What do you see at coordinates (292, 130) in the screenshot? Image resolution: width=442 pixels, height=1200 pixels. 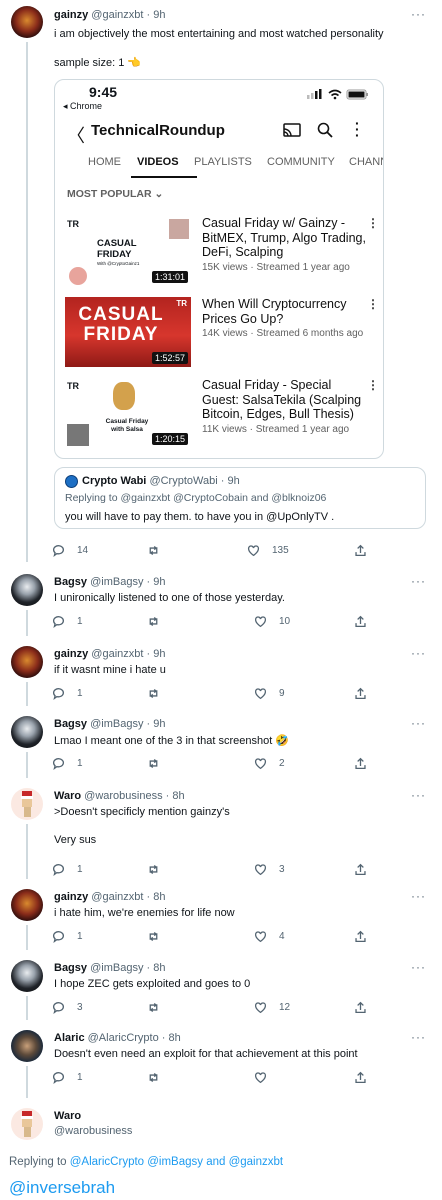 I see `cast-icon` at bounding box center [292, 130].